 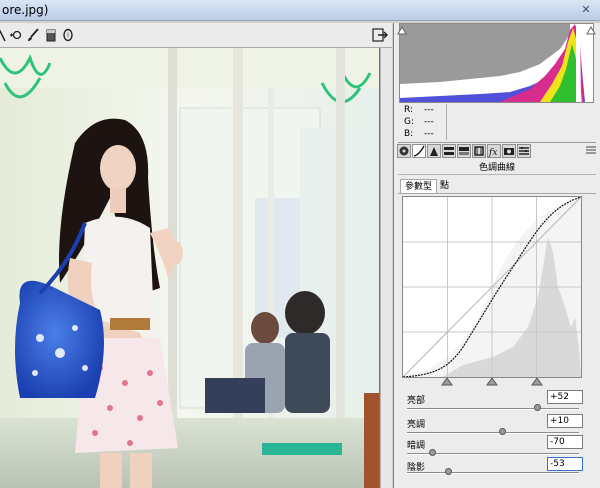 I want to click on tab-presets, so click(x=524, y=151).